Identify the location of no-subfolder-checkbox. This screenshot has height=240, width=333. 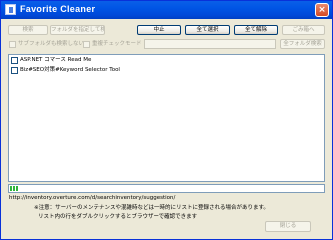
(12, 44).